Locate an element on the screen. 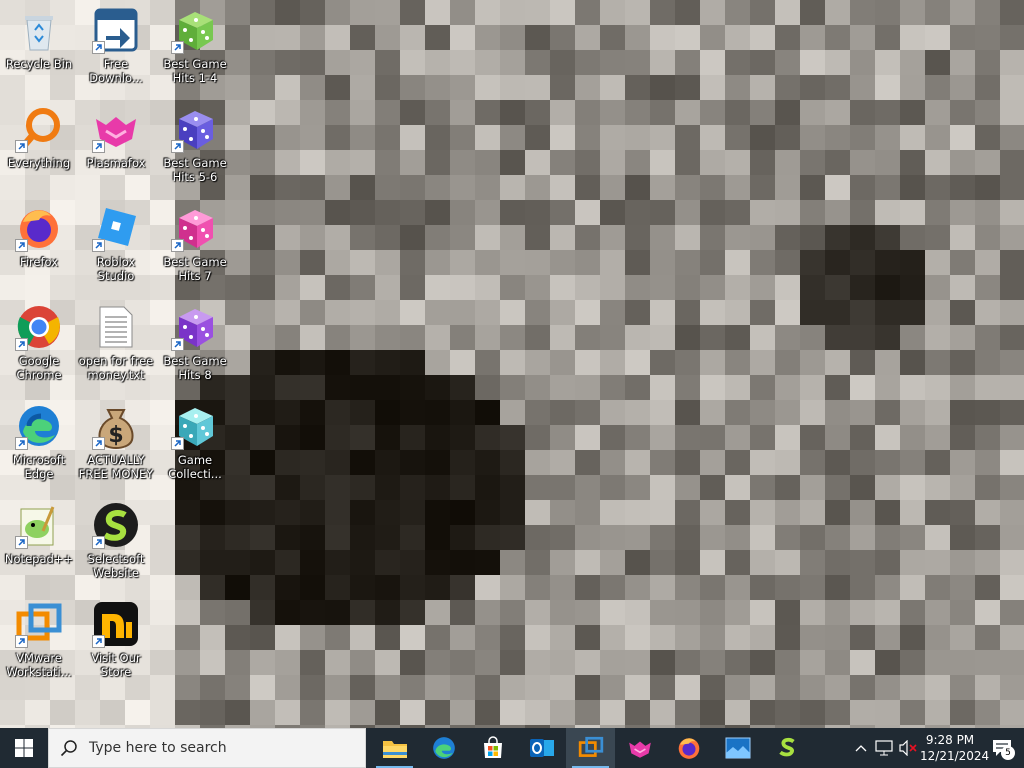  desktop-icon-microsoft-edge: Microsoft Edge is located at coordinates (39, 442).